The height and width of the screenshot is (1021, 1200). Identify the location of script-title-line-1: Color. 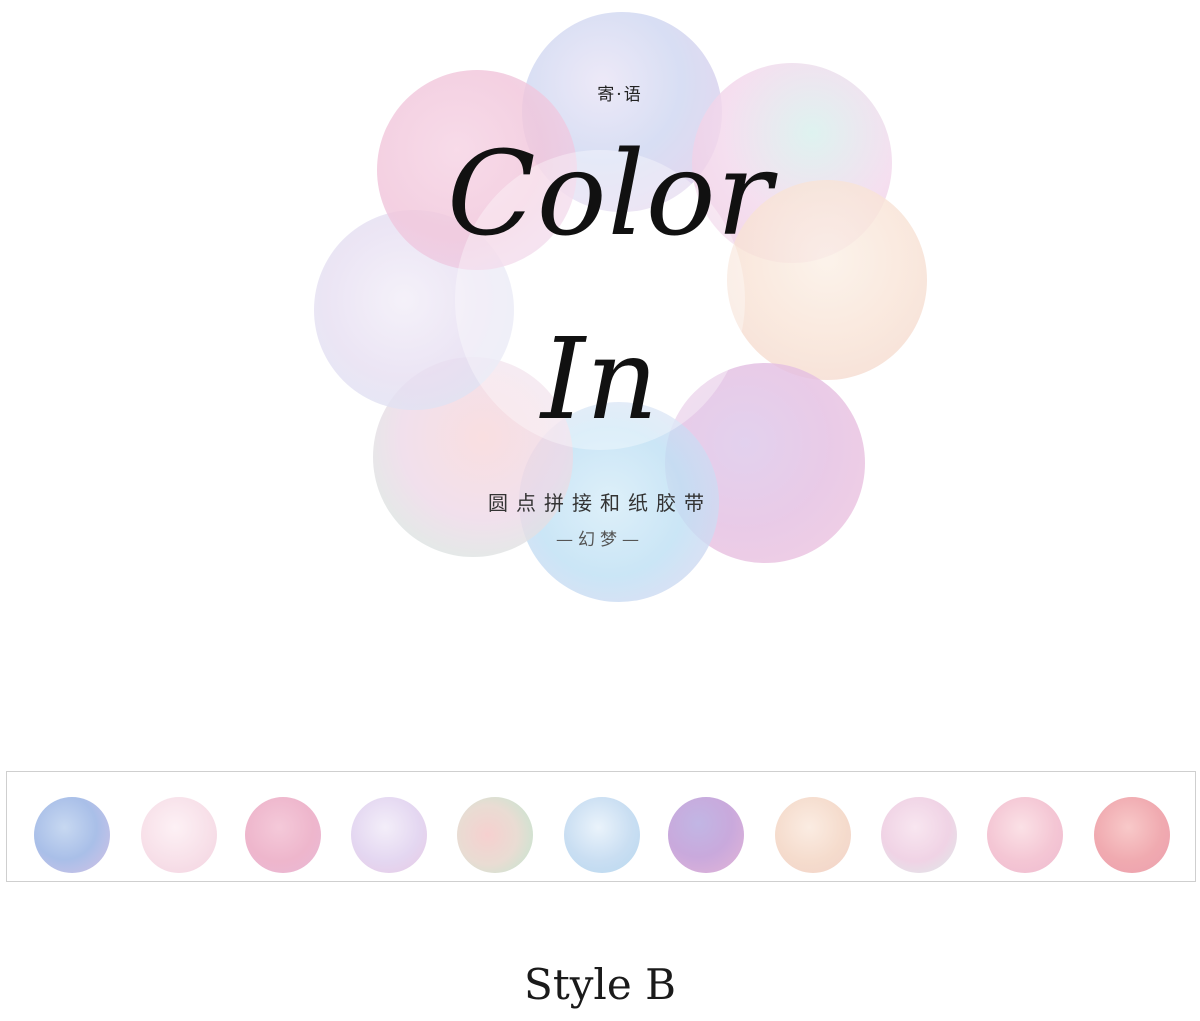
(610, 194).